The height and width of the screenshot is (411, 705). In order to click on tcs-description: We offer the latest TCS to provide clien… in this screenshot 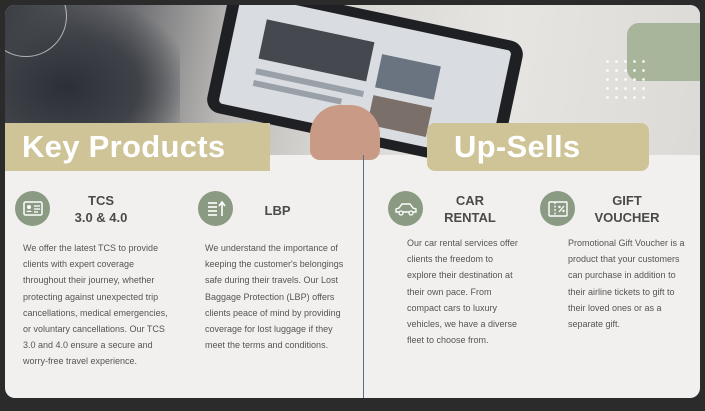, I will do `click(95, 305)`.